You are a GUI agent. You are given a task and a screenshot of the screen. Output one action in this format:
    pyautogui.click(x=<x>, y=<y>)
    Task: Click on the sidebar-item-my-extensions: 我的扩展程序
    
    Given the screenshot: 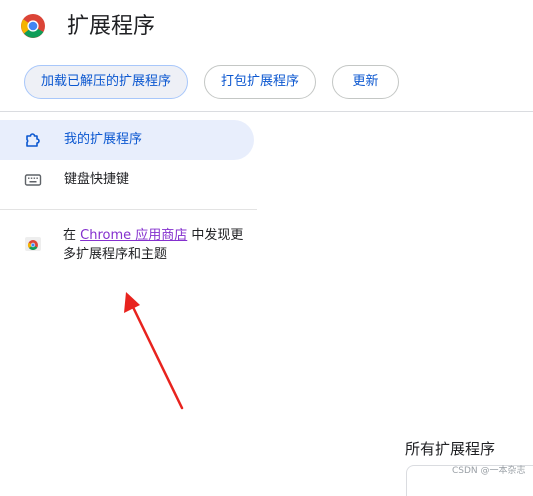 What is the action you would take?
    pyautogui.click(x=127, y=140)
    